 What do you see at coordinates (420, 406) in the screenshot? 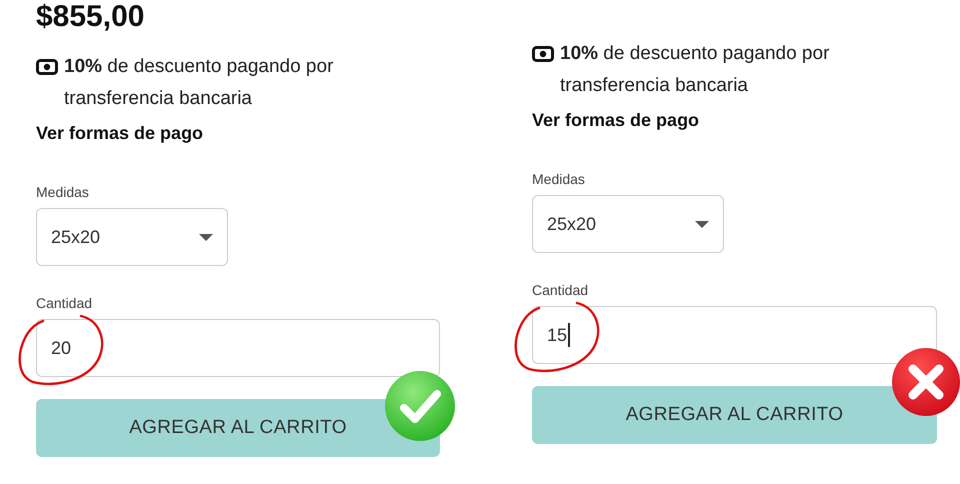
I see `check-icon` at bounding box center [420, 406].